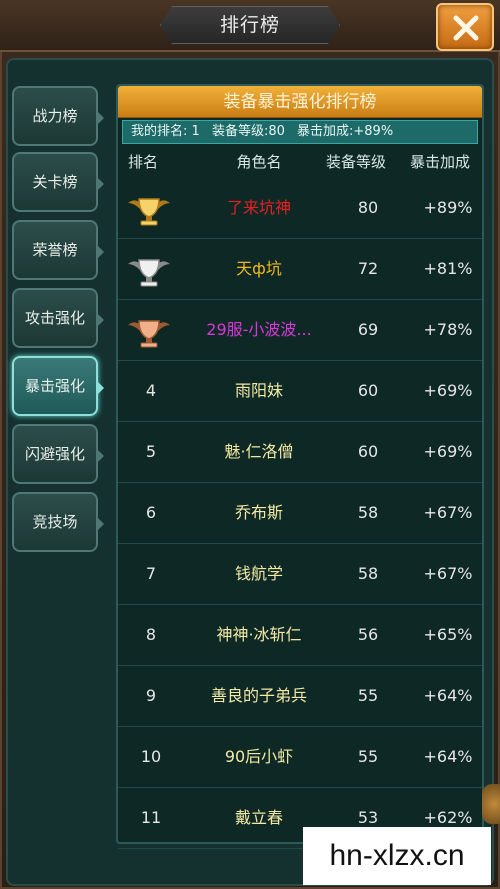 The image size is (500, 889). Describe the element at coordinates (165, 131) in the screenshot. I see `my-rank: 我的排名: 1` at that location.